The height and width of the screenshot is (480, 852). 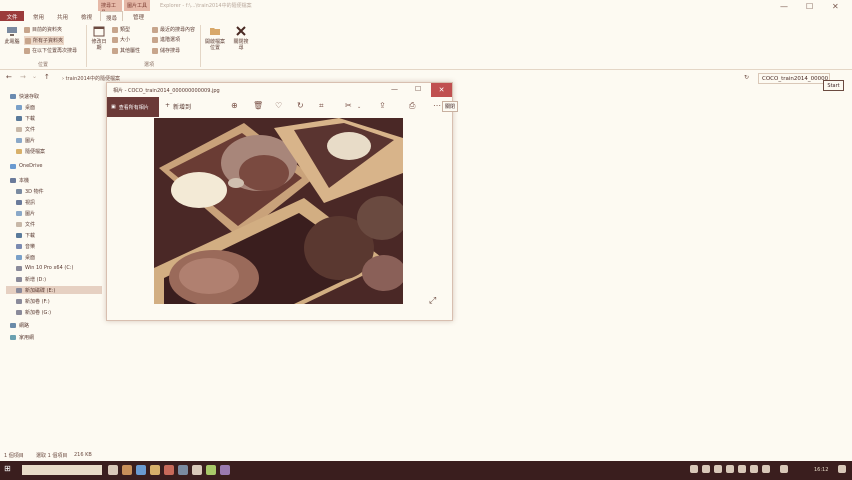 I want to click on expand-icon: ⤢, so click(x=432, y=301).